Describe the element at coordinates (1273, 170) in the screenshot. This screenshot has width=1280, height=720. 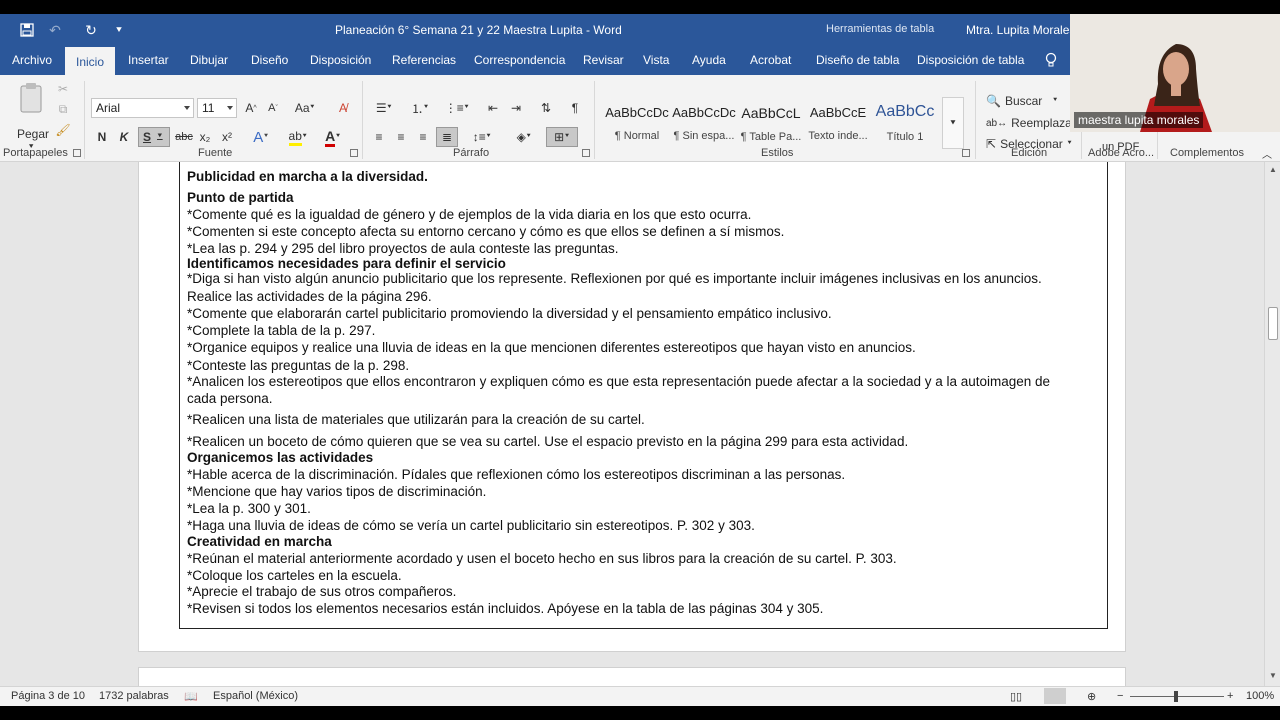
I see `scroll-up-arrow-icon: ▲` at that location.